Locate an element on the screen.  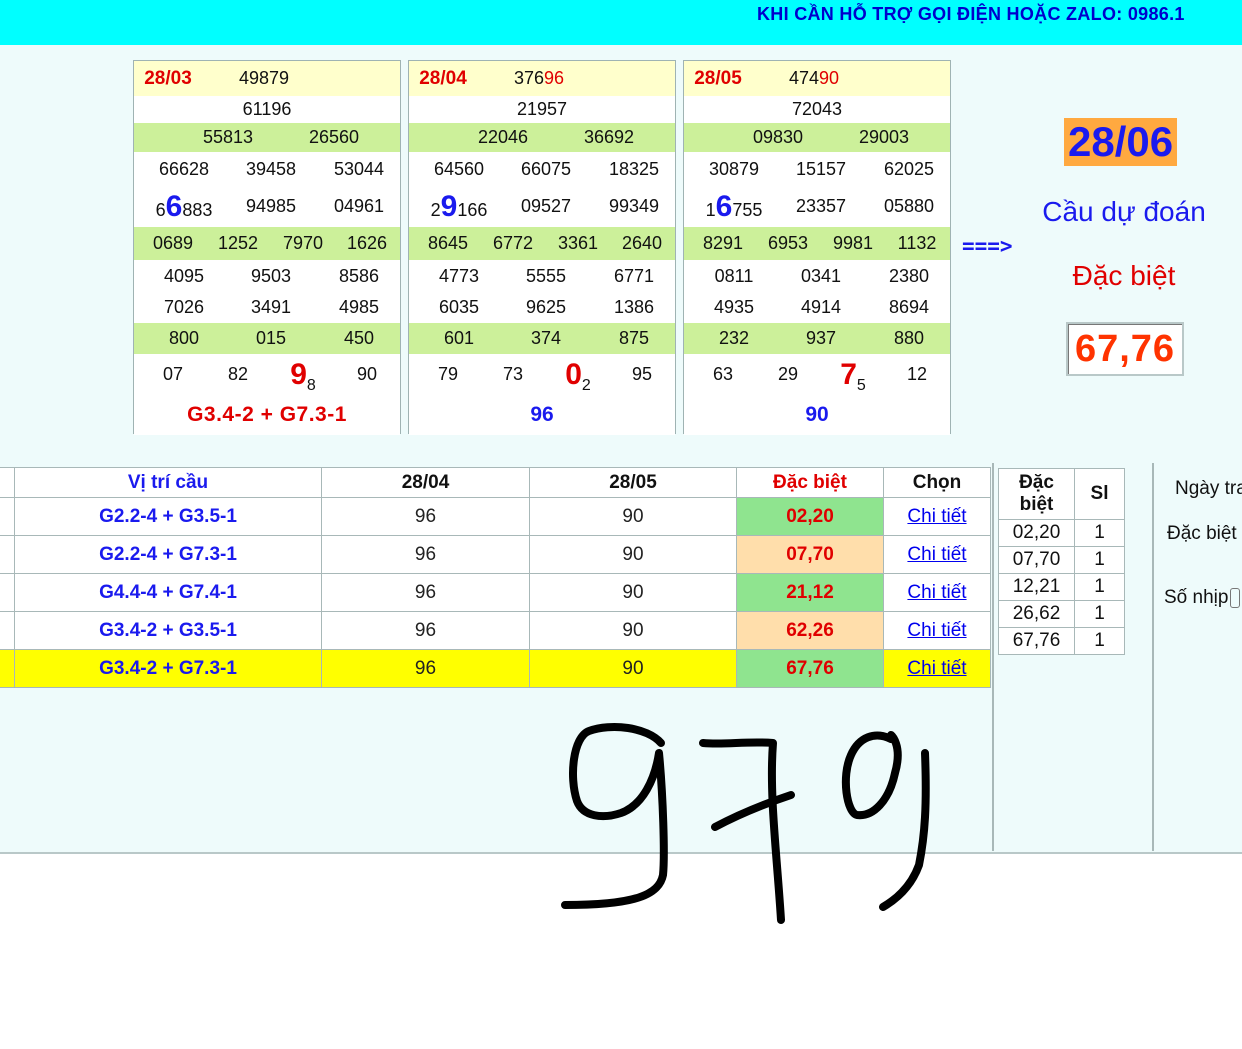
prize-number: 1626 is located at coordinates (367, 243).